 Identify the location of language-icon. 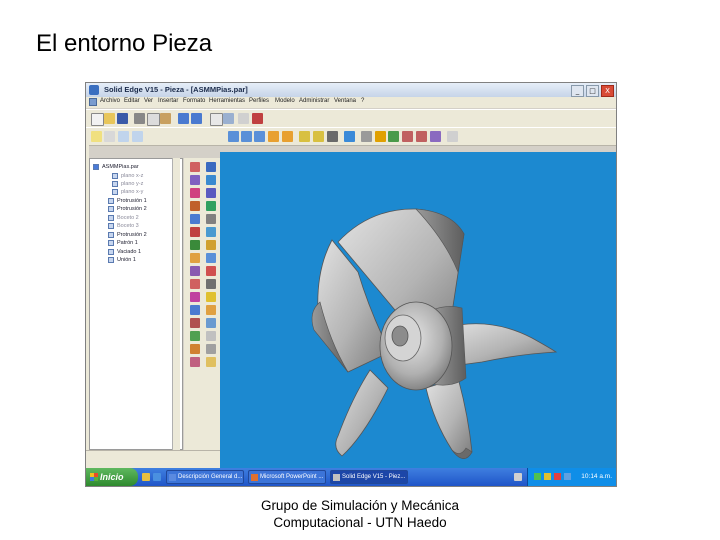
(518, 477).